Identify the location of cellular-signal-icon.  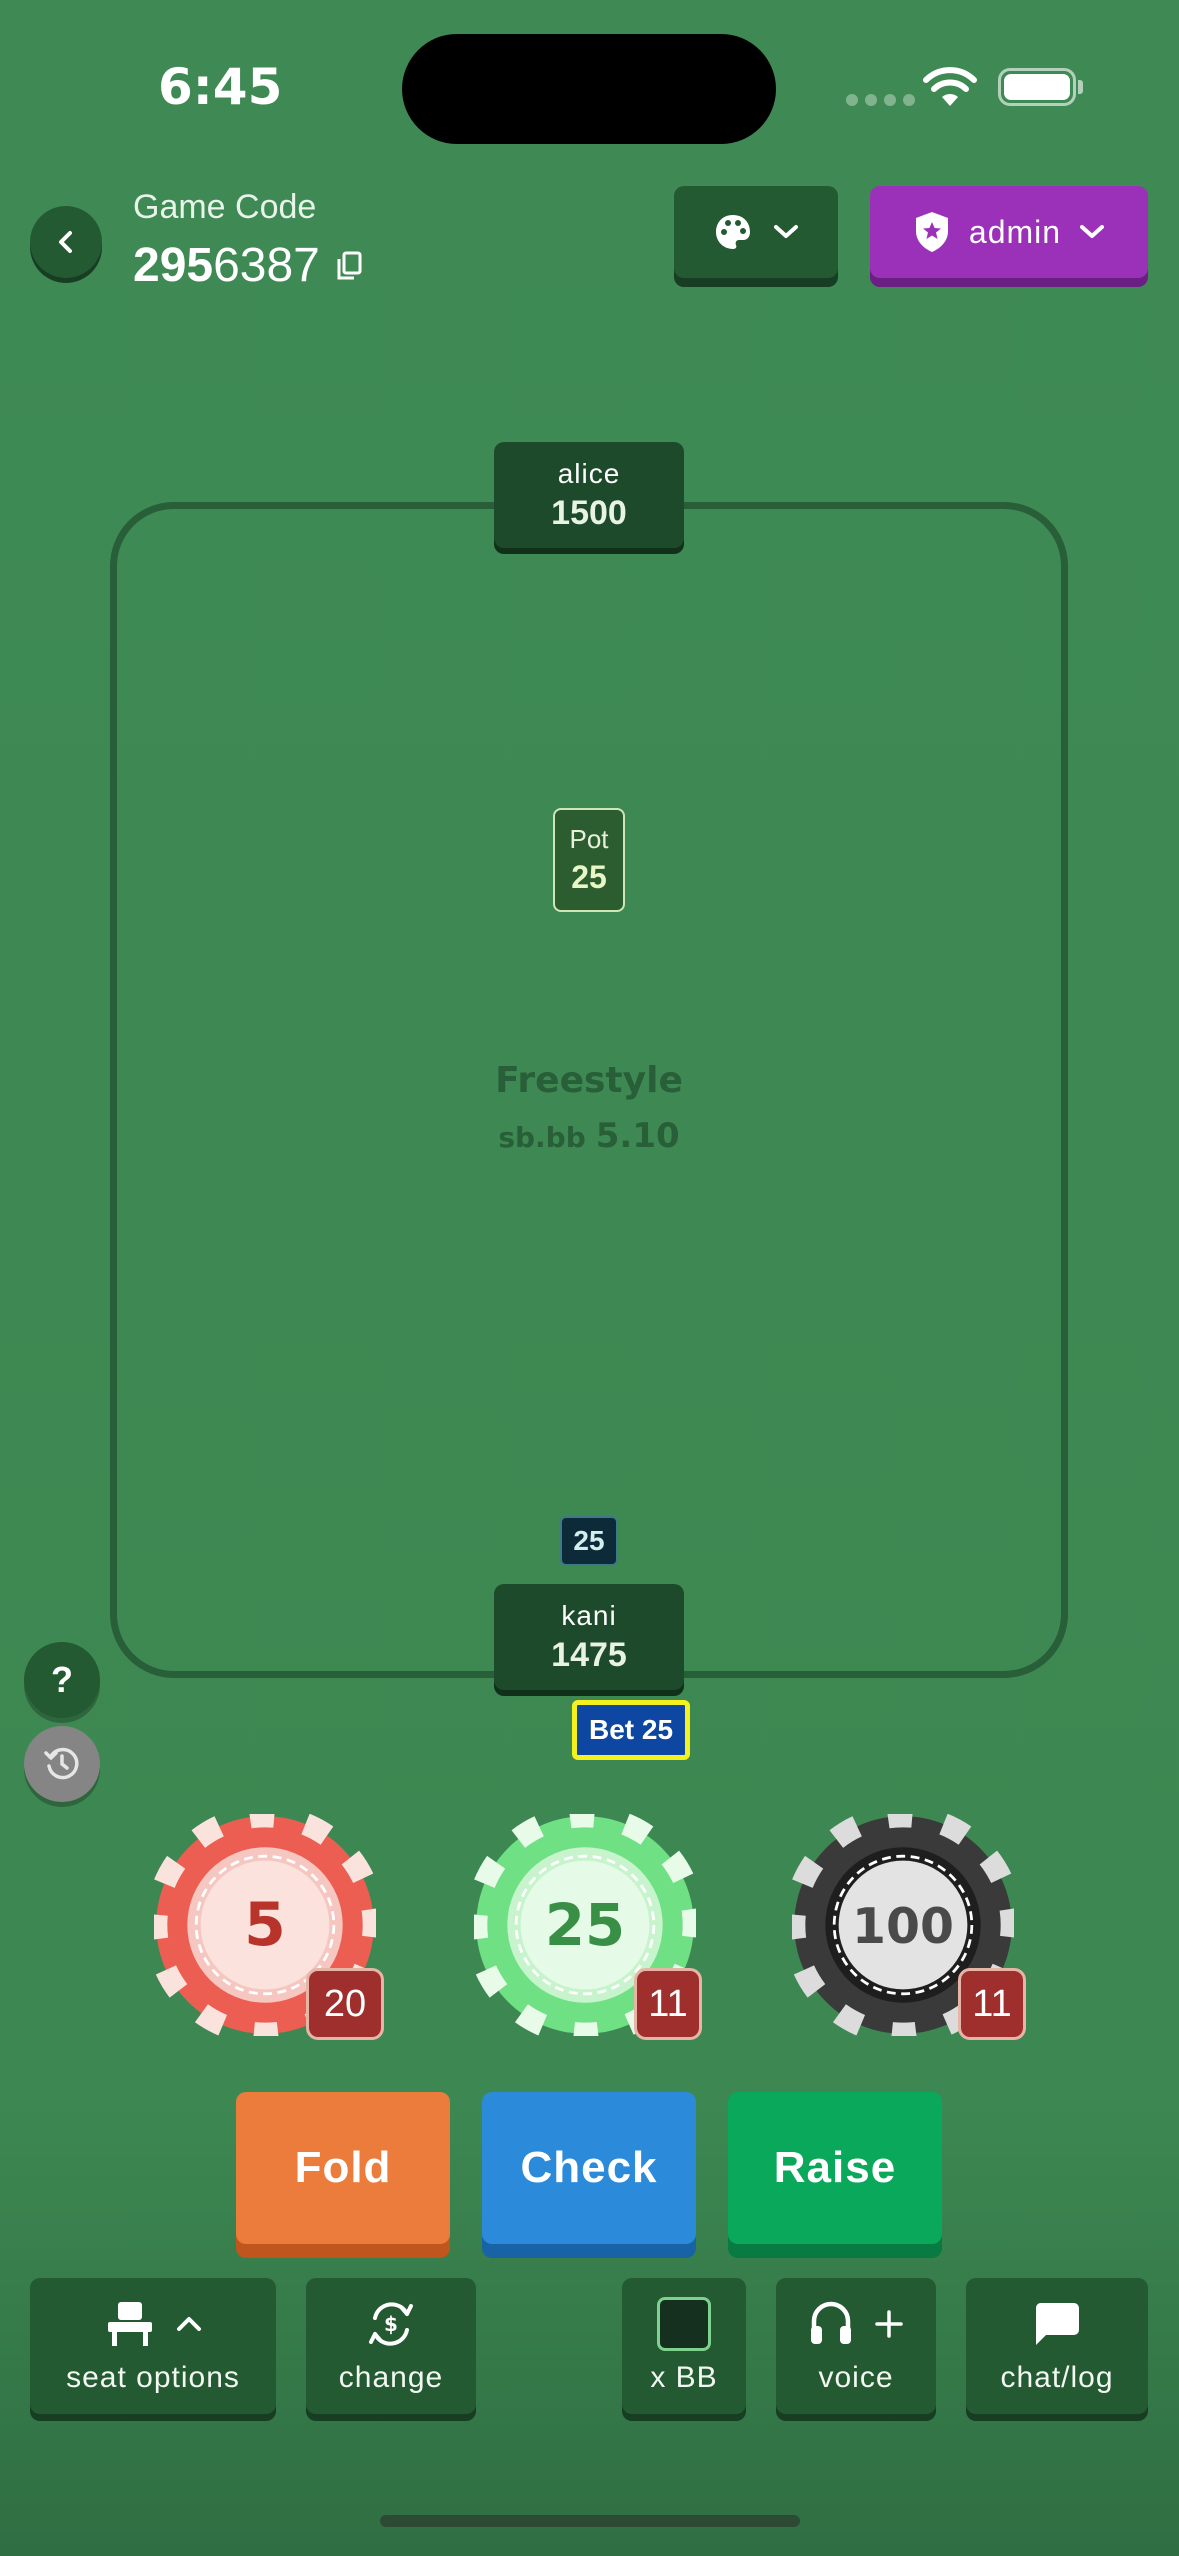
(880, 100).